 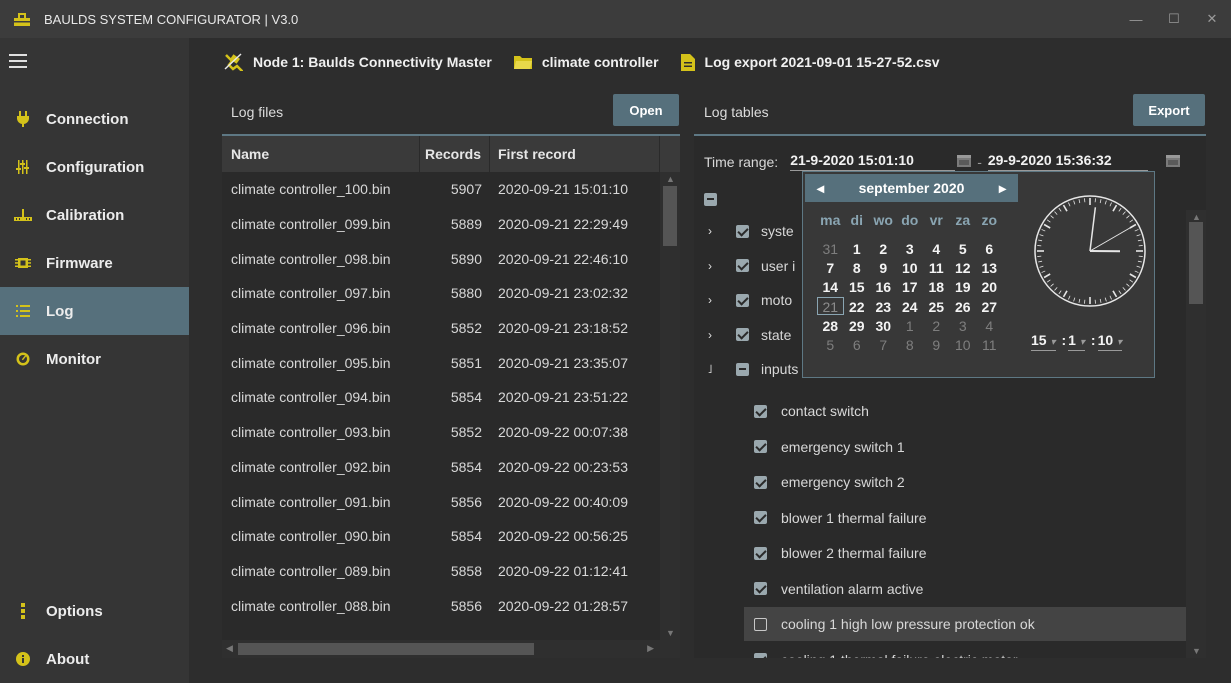 What do you see at coordinates (965, 589) in the screenshot?
I see `list-item: ventilation alarm active` at bounding box center [965, 589].